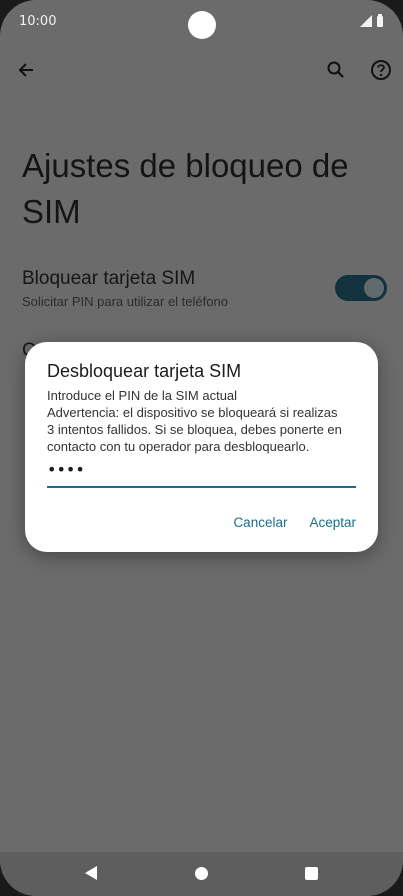 The image size is (403, 896). What do you see at coordinates (201, 474) in the screenshot?
I see `pin-input: ••••` at bounding box center [201, 474].